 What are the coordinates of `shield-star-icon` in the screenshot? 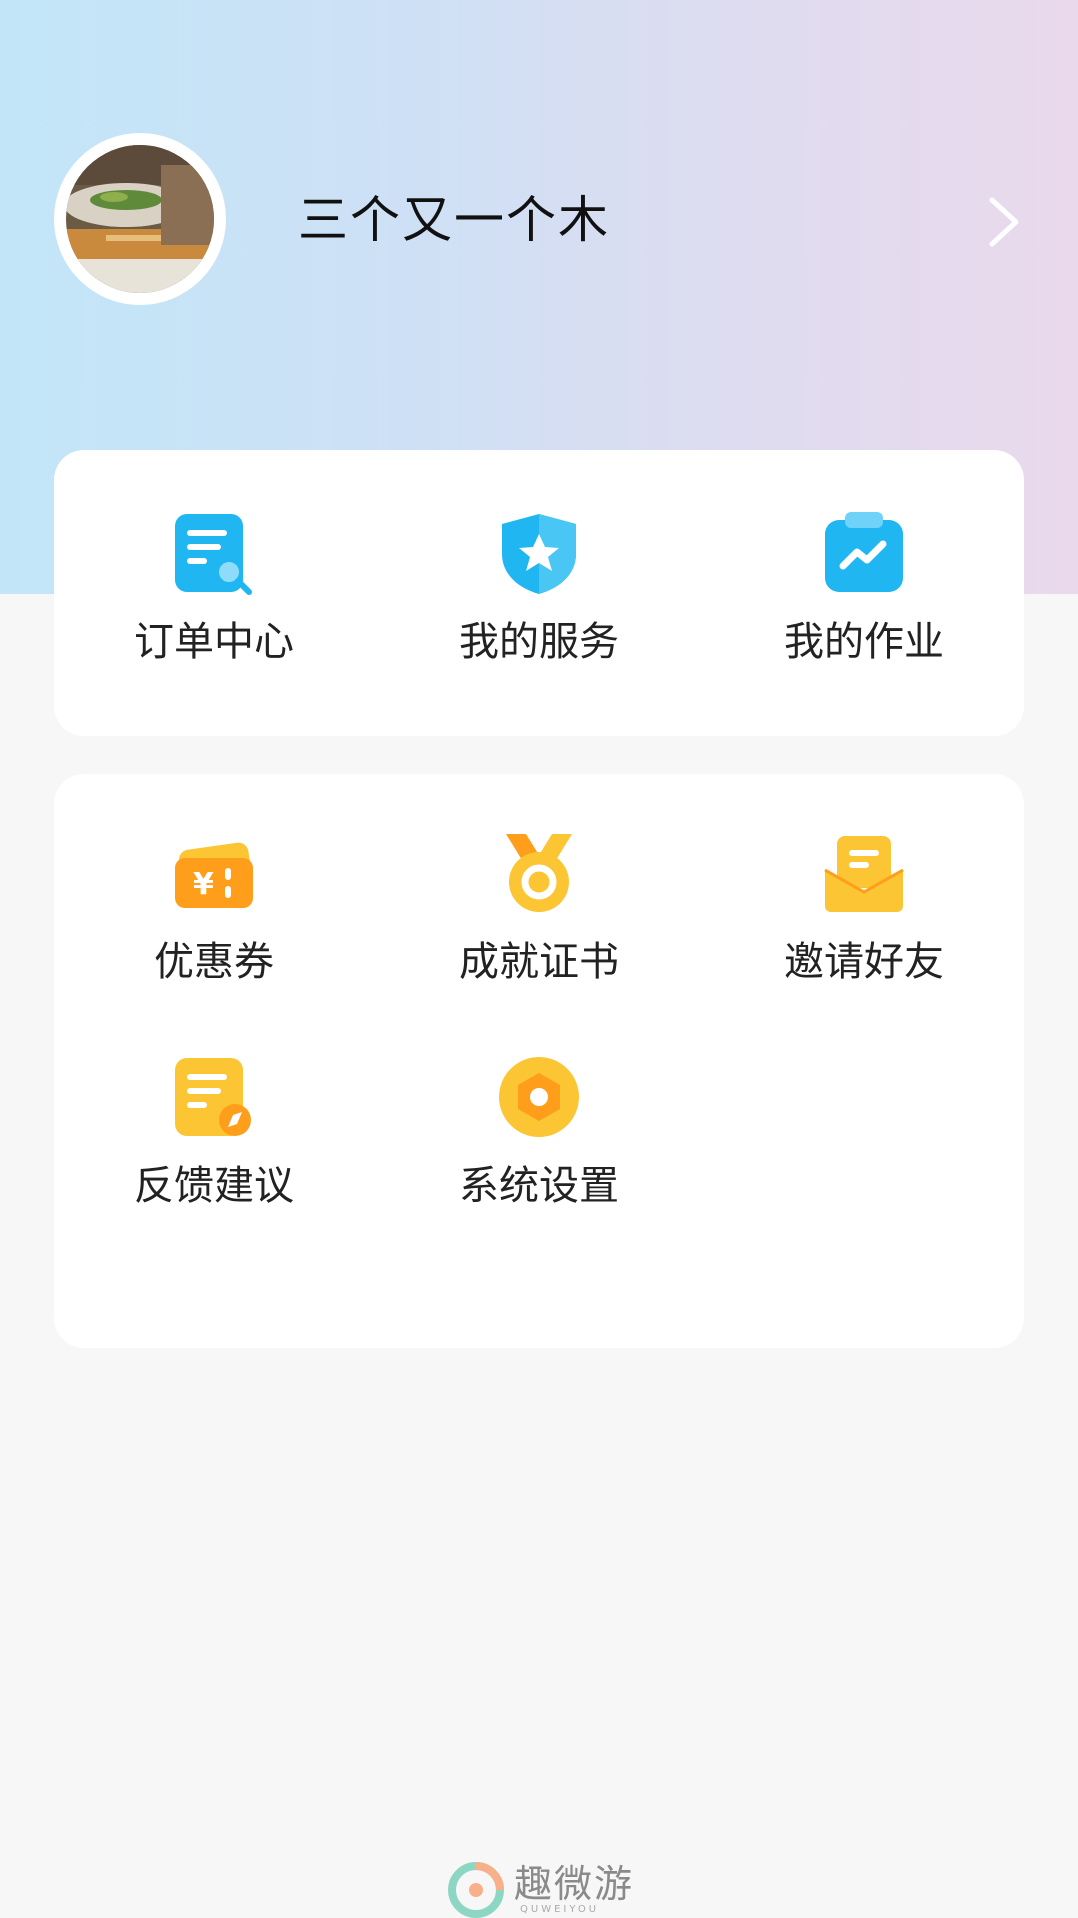 It's located at (539, 554).